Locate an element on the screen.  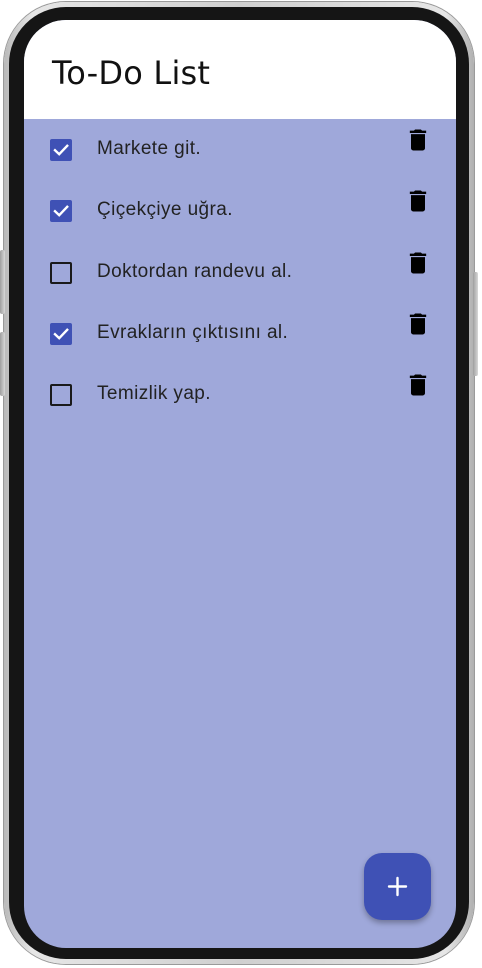
todo-item: Çiçekçiye uğra. is located at coordinates (240, 210).